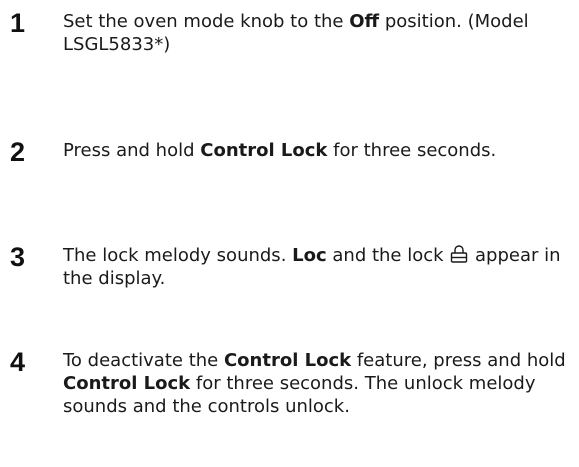  Describe the element at coordinates (388, 255) in the screenshot. I see `text-segment: and the lock` at that location.